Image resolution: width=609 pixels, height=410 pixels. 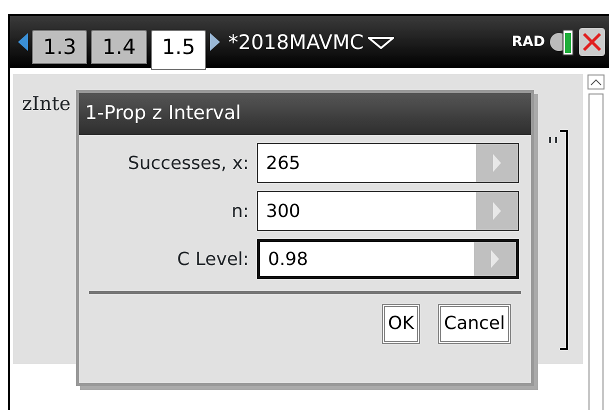 I want to click on field-label: Successes, x:, so click(x=187, y=164).